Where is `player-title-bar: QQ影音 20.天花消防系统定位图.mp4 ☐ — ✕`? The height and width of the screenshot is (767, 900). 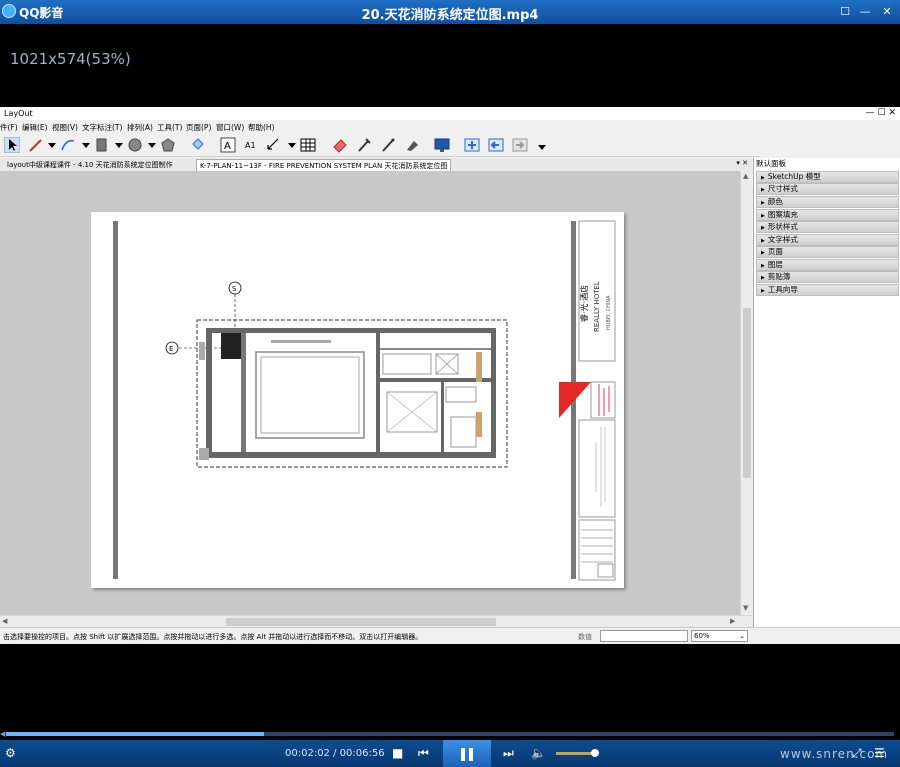
player-title-bar: QQ影音 20.天花消防系统定位图.mp4 ☐ — ✕ is located at coordinates (450, 12).